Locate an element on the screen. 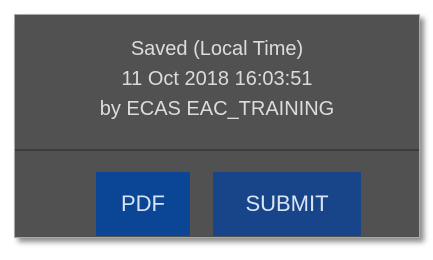  pdf-button: PDF is located at coordinates (143, 204).